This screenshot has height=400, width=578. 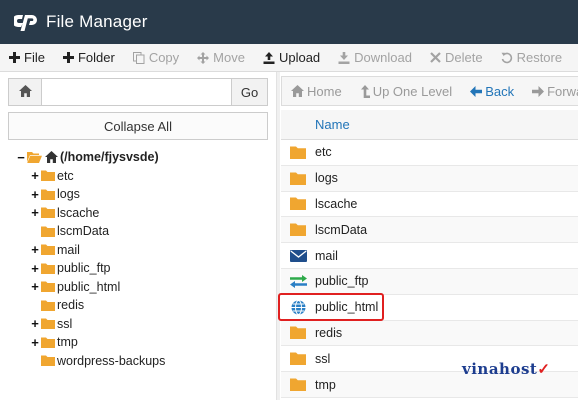 What do you see at coordinates (328, 333) in the screenshot?
I see `file-name: redis` at bounding box center [328, 333].